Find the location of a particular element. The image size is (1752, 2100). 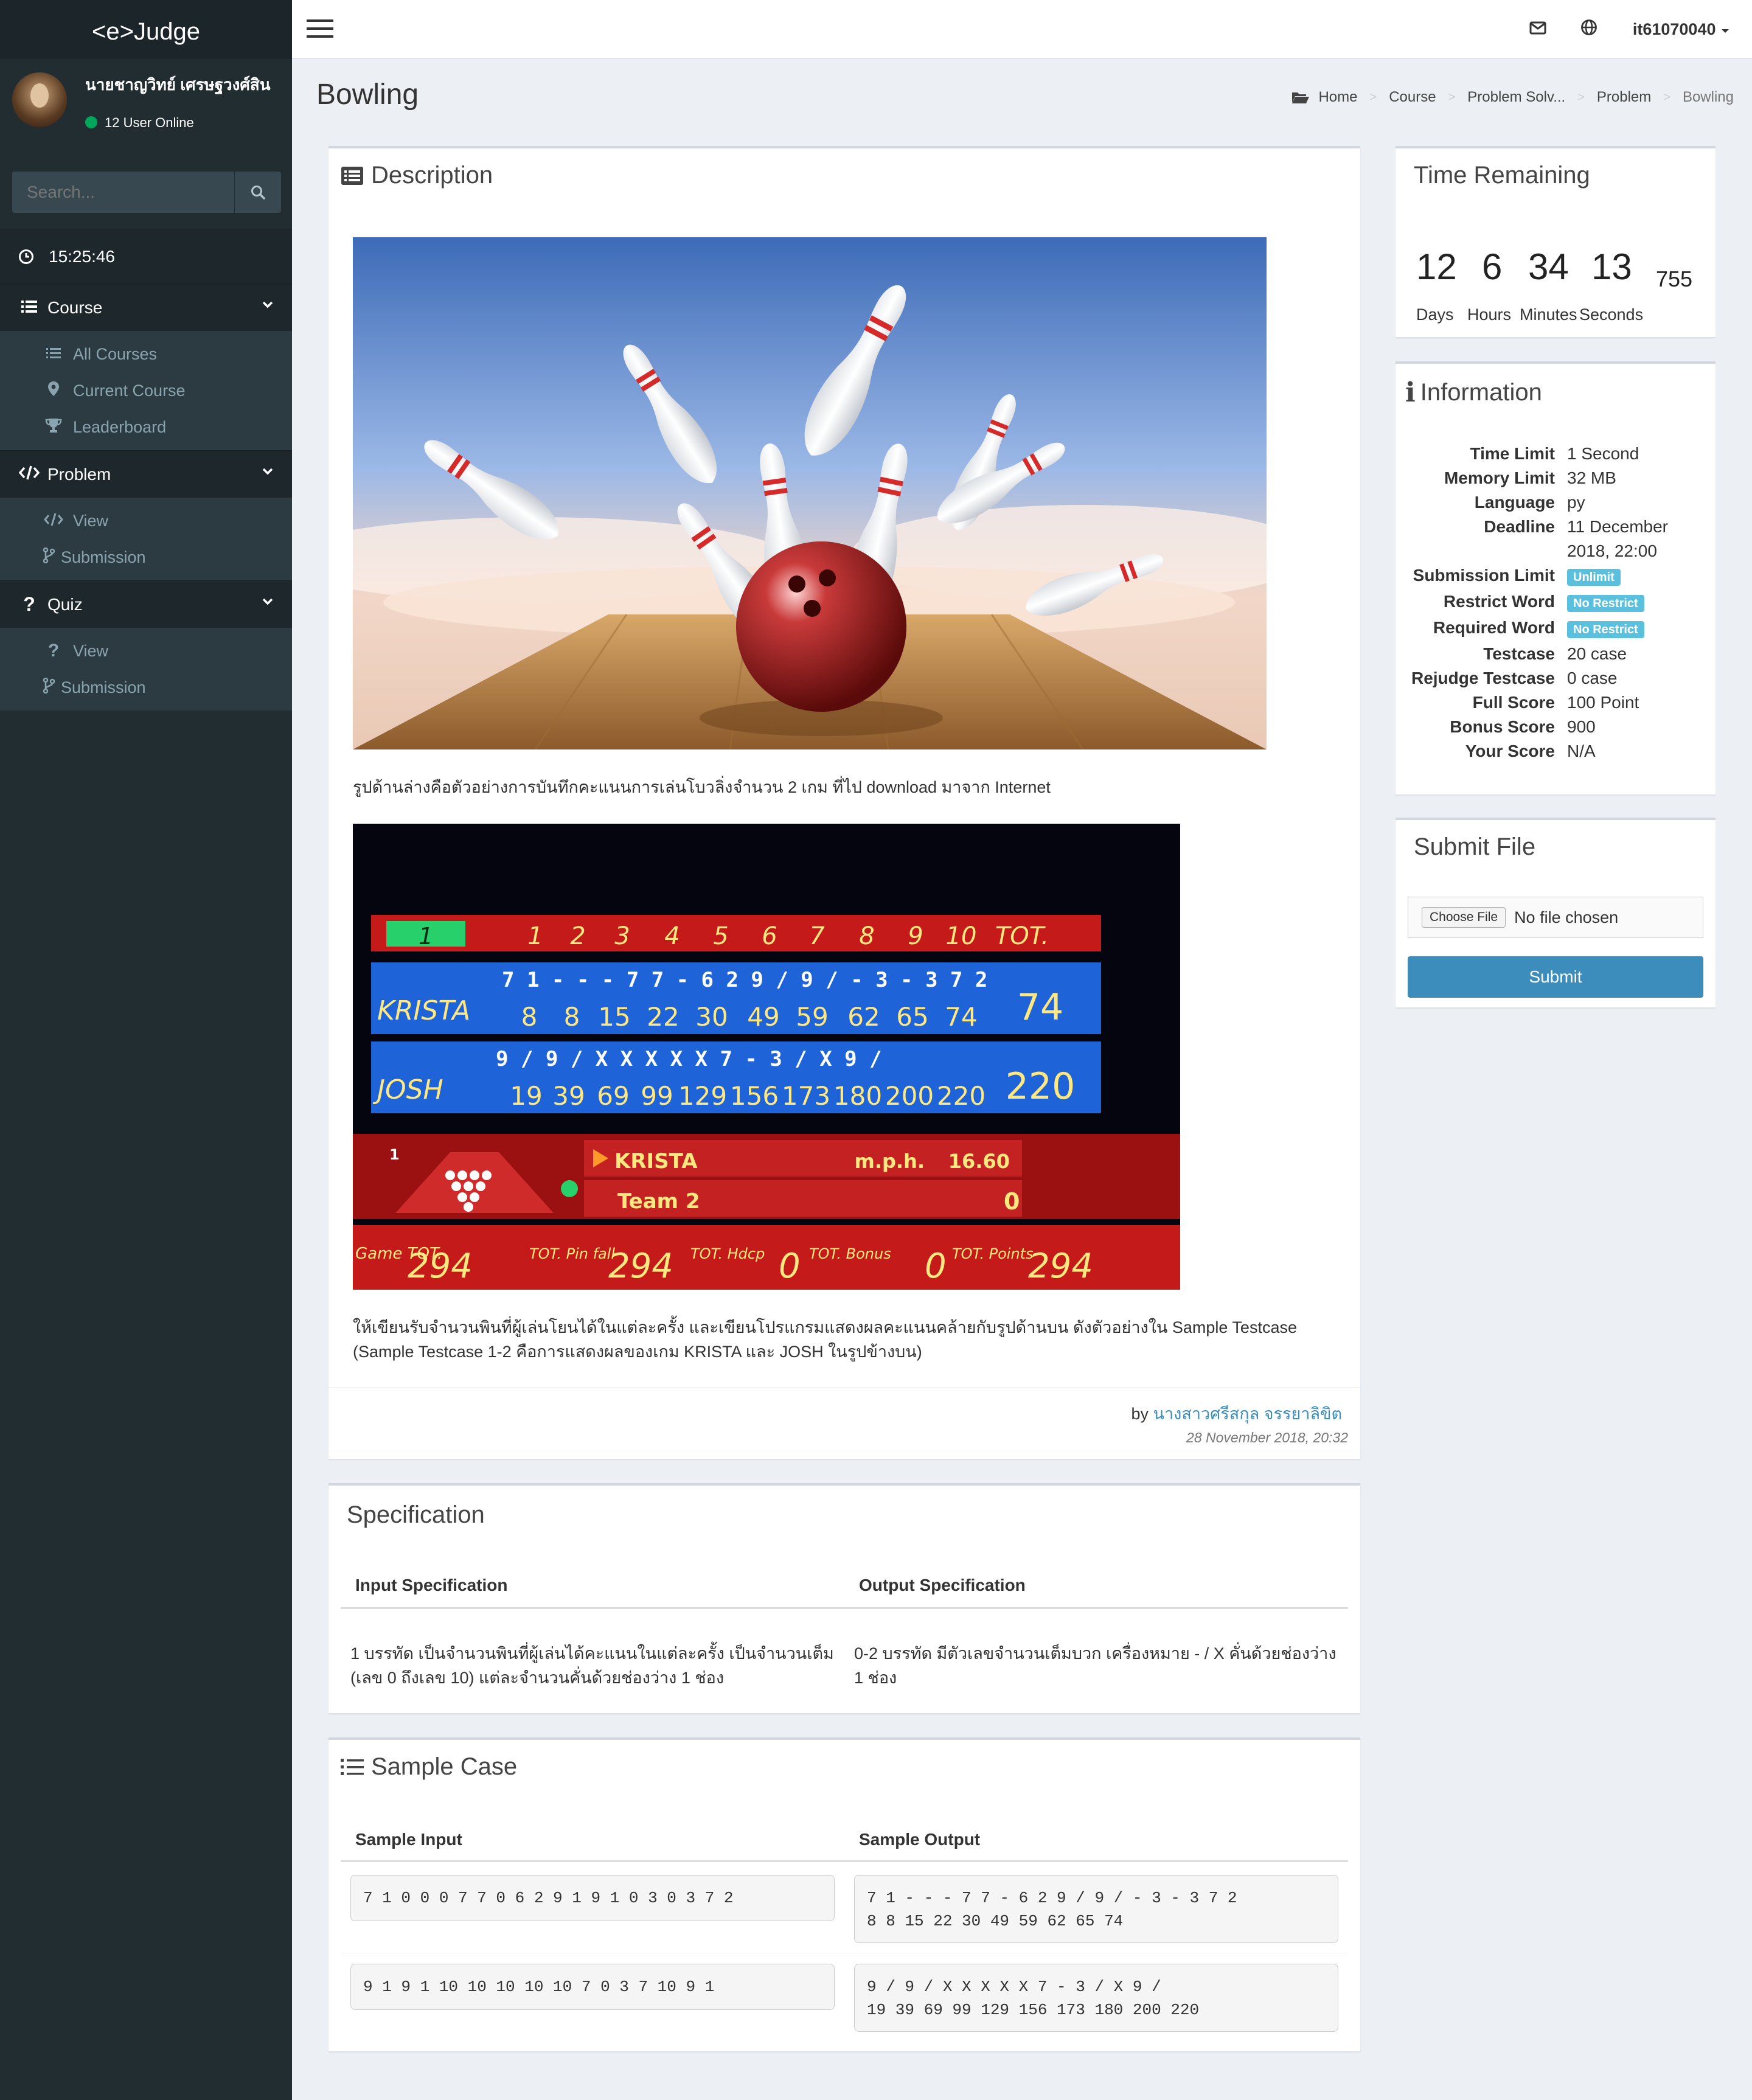

frame-score: 49 is located at coordinates (763, 1017).